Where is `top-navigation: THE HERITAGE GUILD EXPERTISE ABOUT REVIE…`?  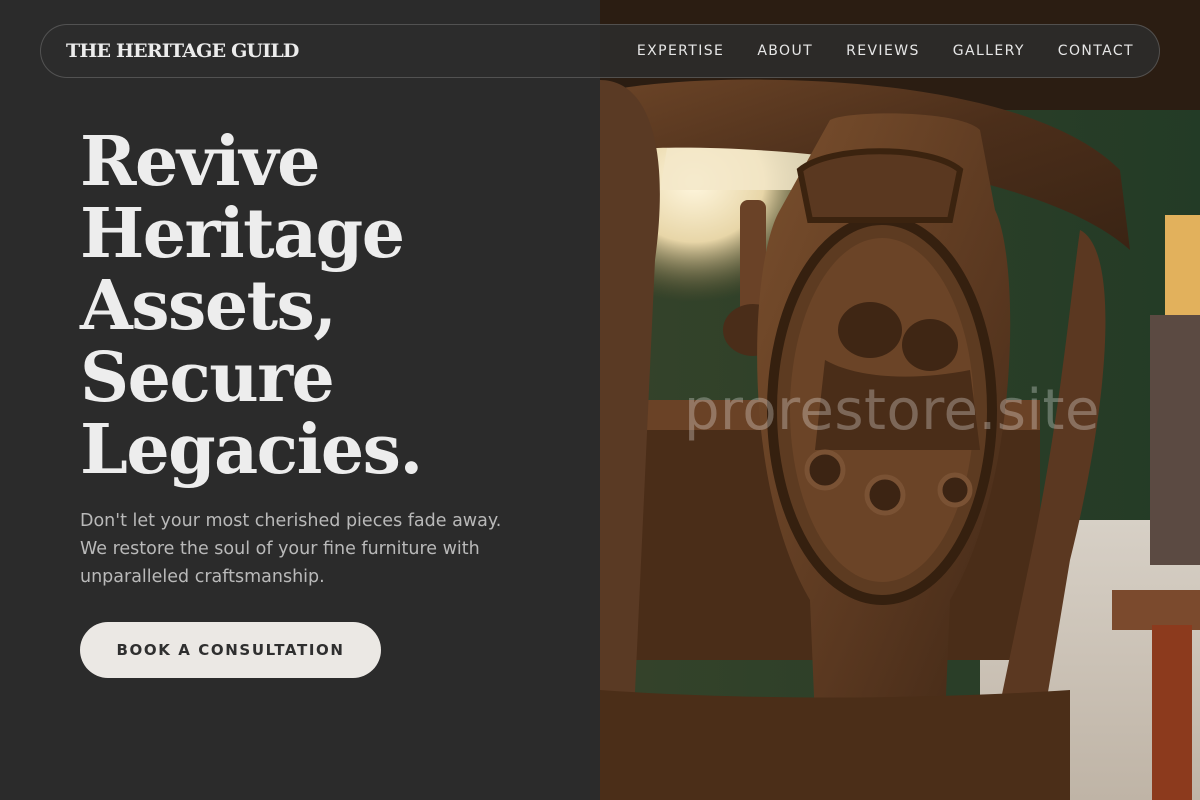 top-navigation: THE HERITAGE GUILD EXPERTISE ABOUT REVIE… is located at coordinates (600, 51).